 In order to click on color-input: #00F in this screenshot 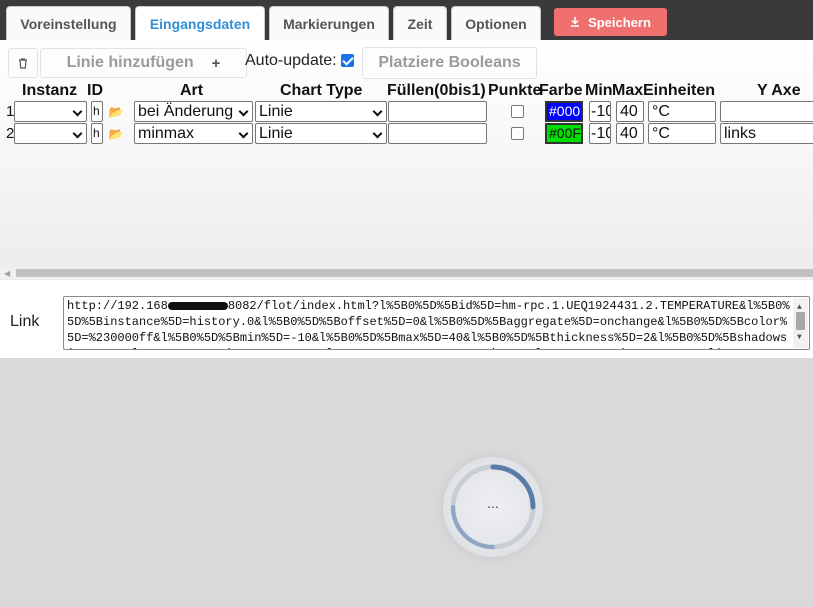, I will do `click(564, 133)`.